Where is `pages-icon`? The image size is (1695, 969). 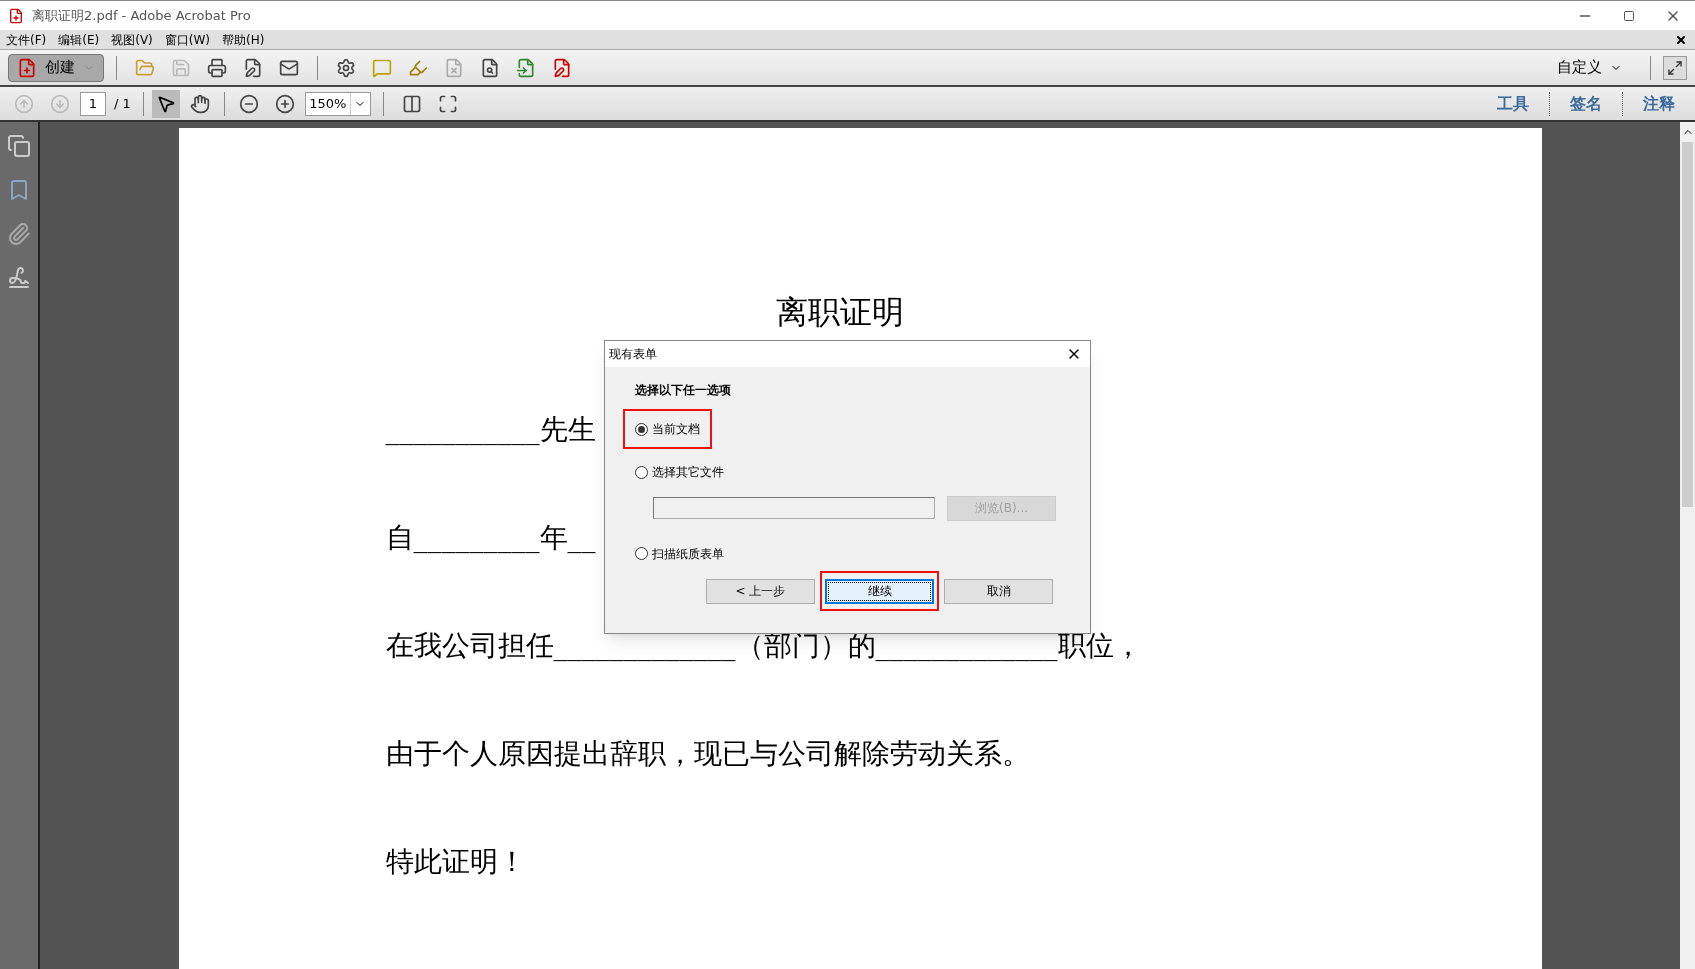 pages-icon is located at coordinates (19, 146).